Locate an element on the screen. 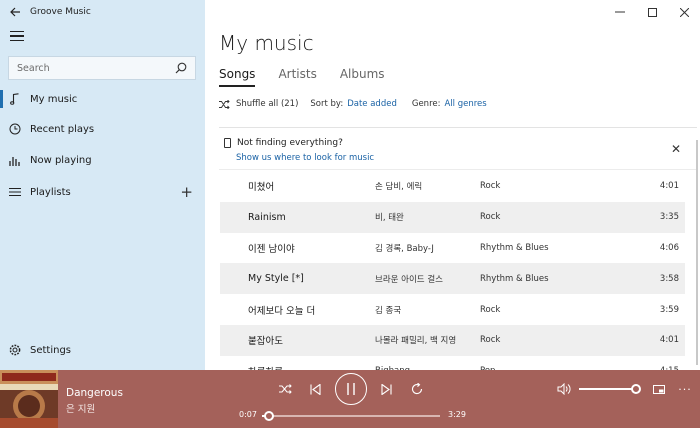  sidebar-item-playlists: Playlists + is located at coordinates (102, 192).